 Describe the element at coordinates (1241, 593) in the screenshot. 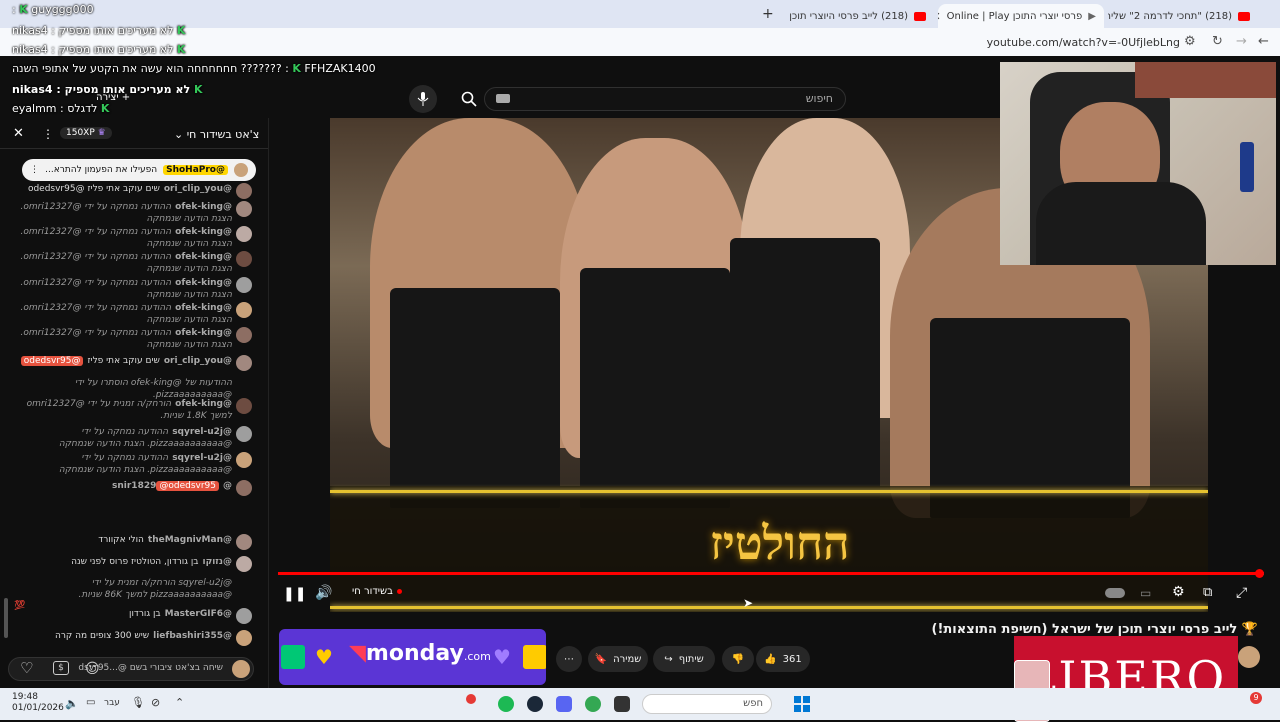

I see `fullscreen-icon: ⤢` at that location.